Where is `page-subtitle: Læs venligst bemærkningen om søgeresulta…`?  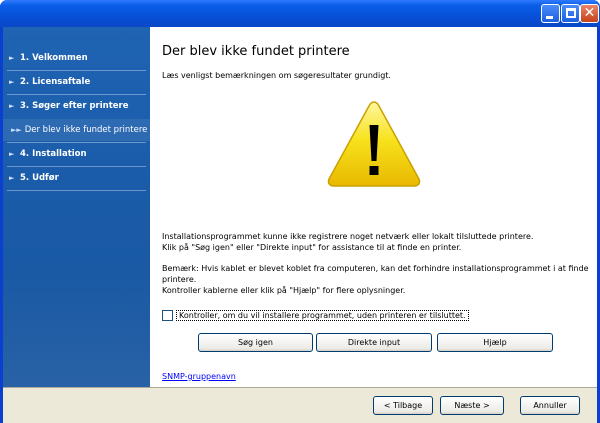 page-subtitle: Læs venligst bemærkningen om søgeresulta… is located at coordinates (276, 75).